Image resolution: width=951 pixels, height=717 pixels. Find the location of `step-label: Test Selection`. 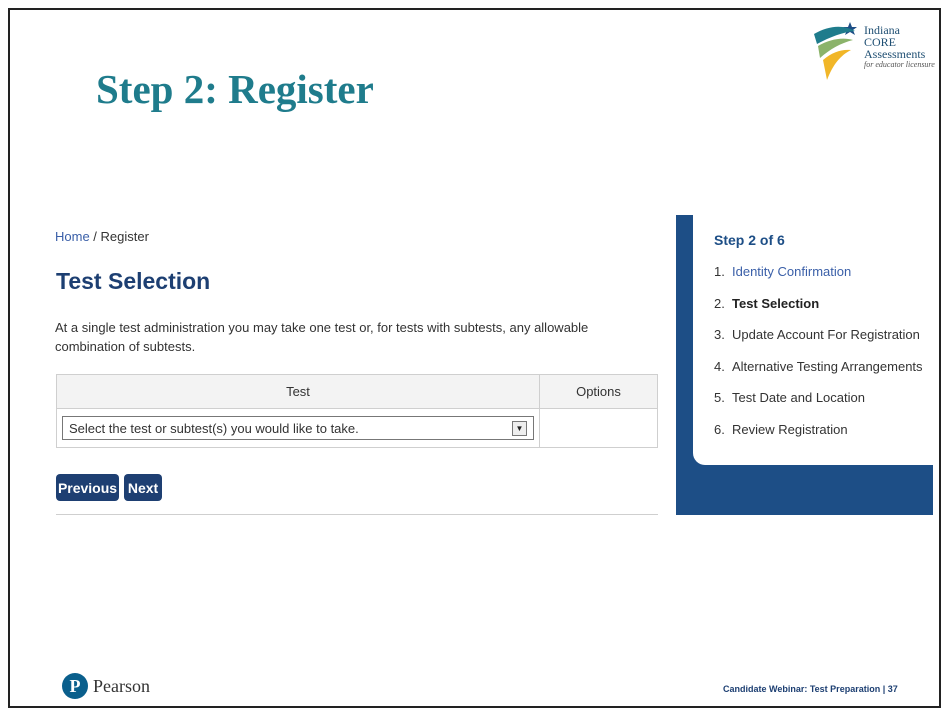

step-label: Test Selection is located at coordinates (776, 303).